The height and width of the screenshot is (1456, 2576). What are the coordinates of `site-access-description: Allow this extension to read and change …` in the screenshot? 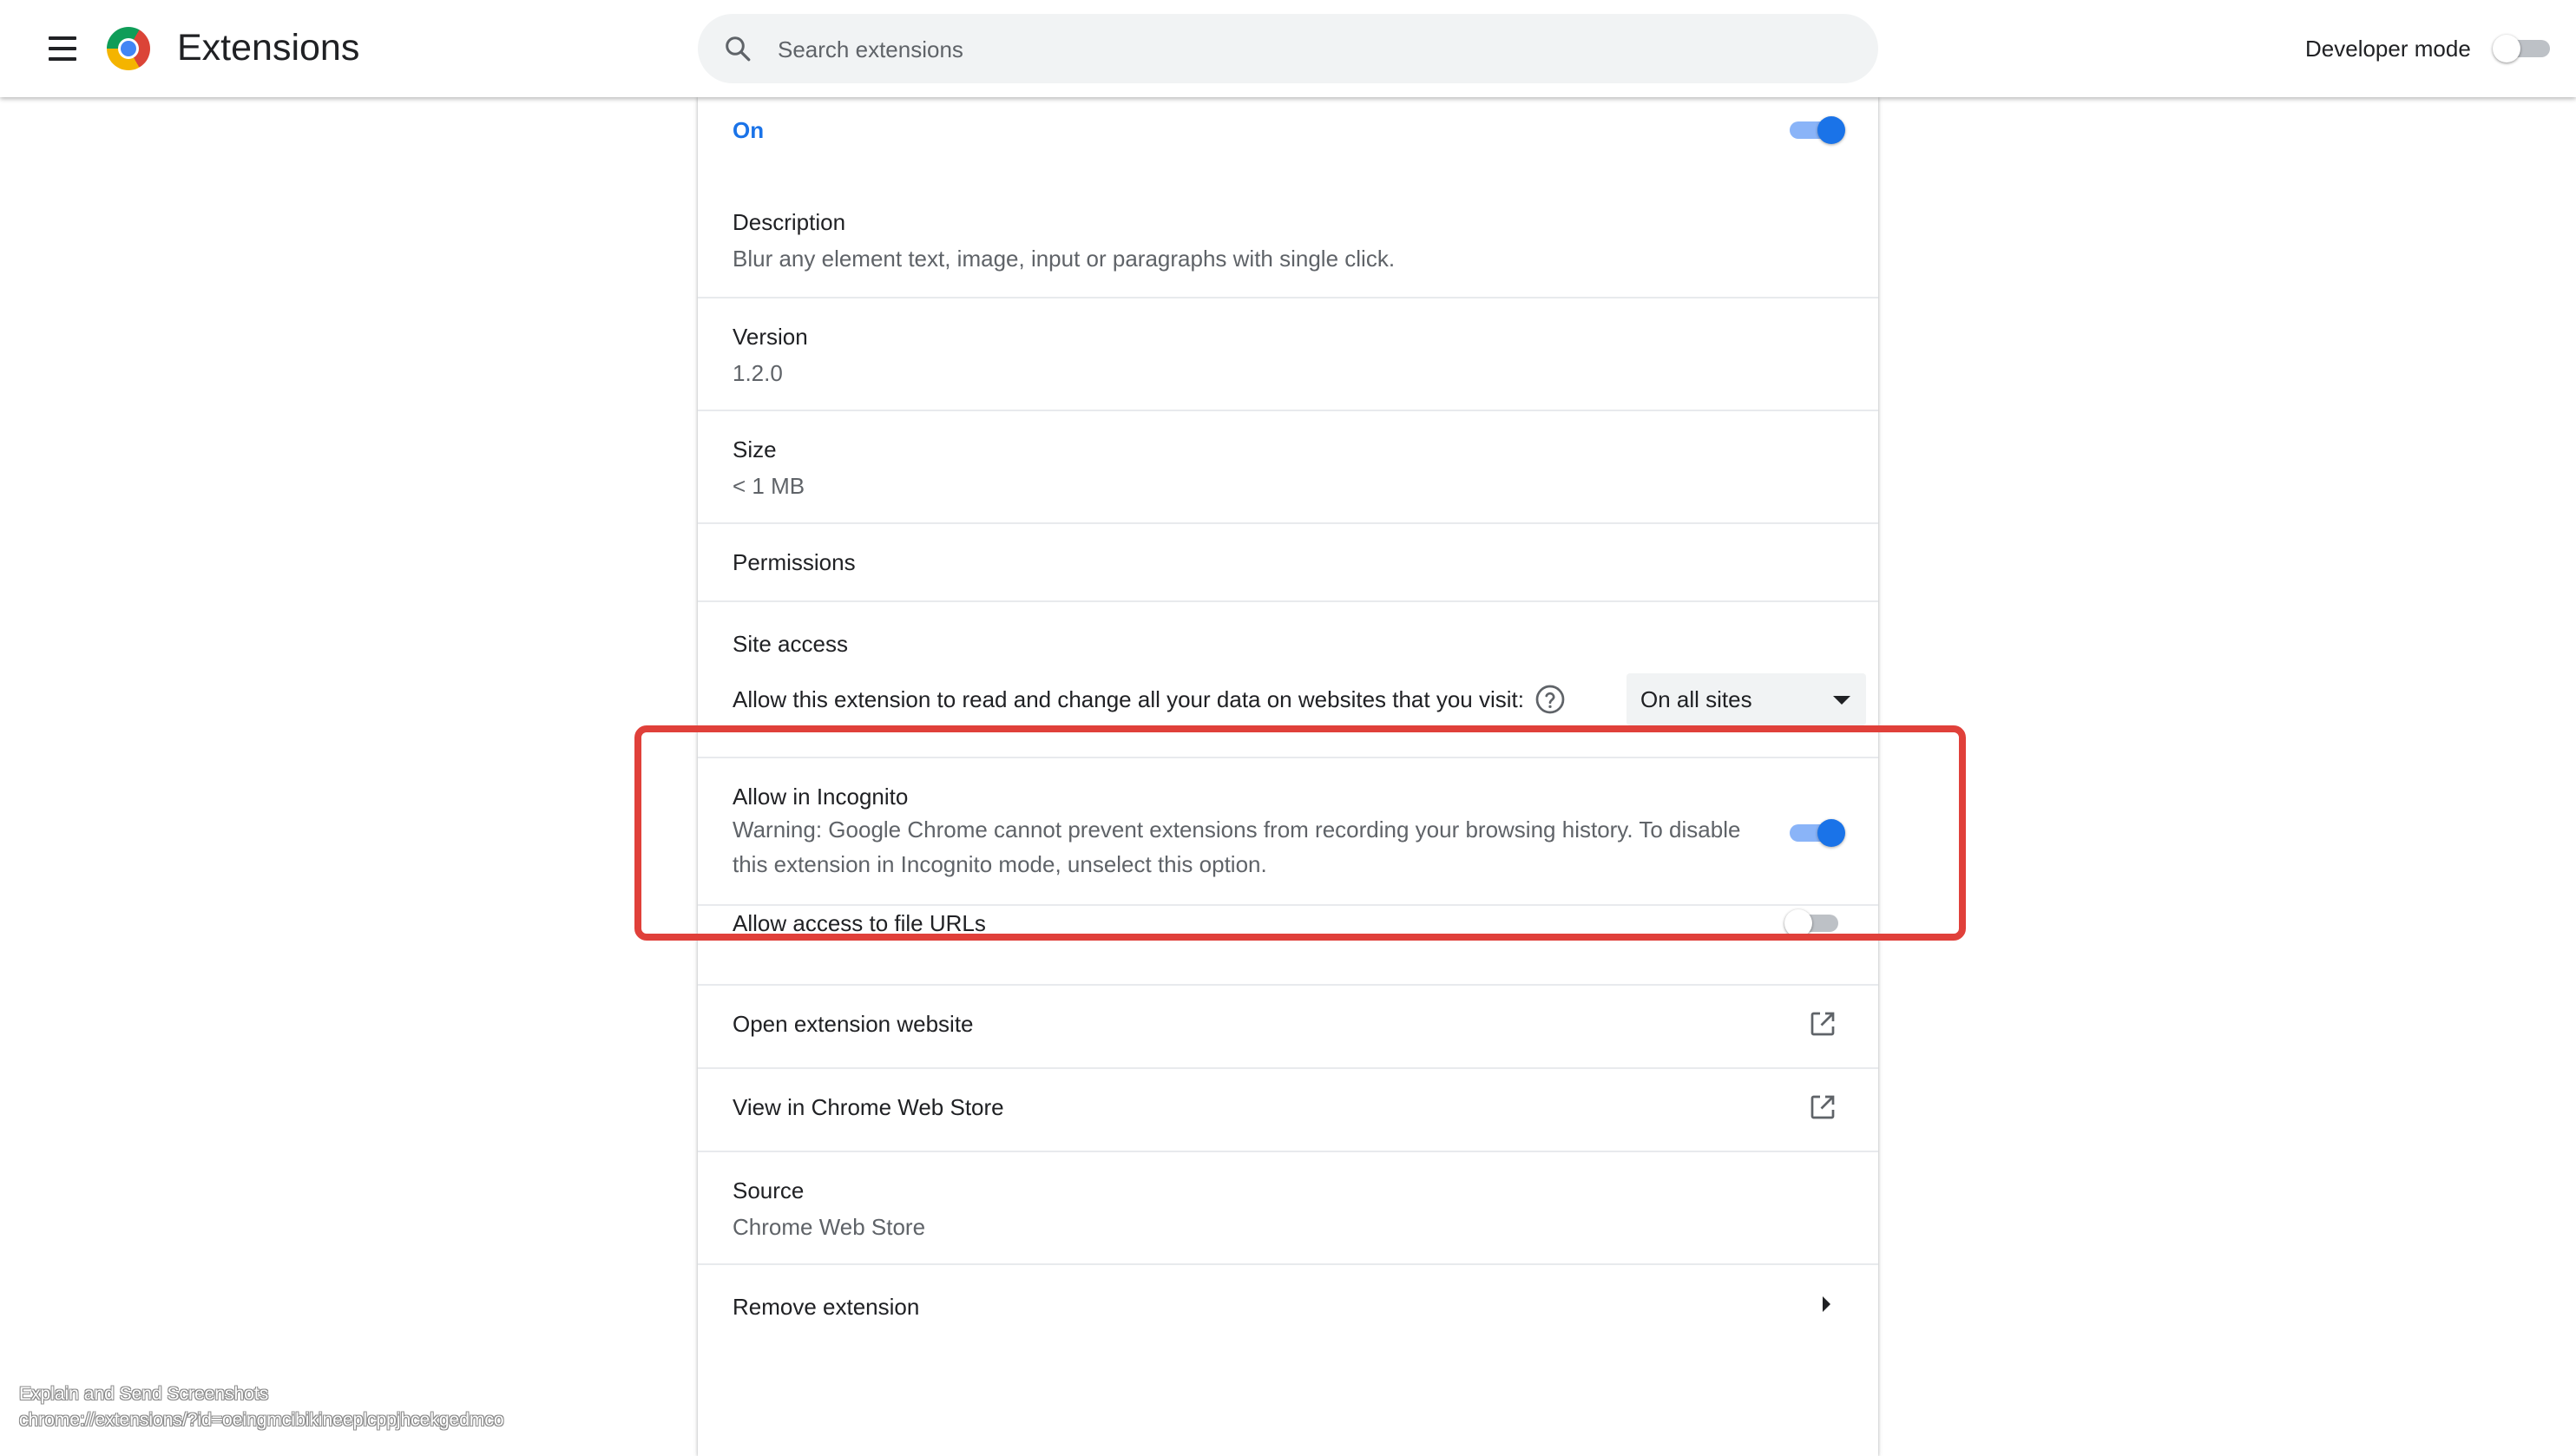 It's located at (1128, 699).